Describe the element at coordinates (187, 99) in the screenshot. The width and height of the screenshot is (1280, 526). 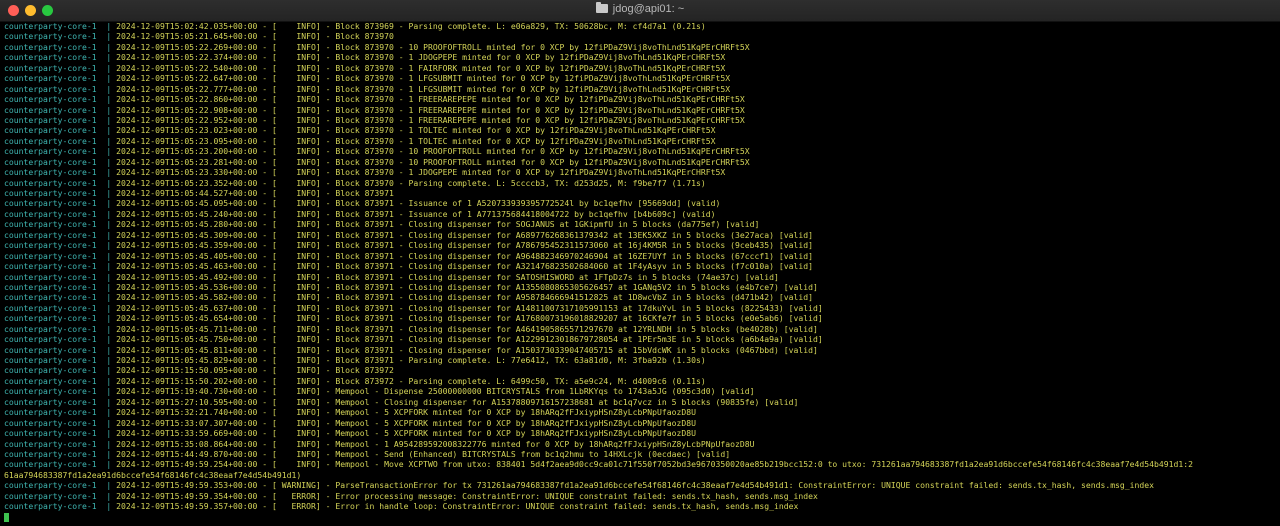
I see `log-timestamp: 2024-12-09T15:05:22.860+00:00` at that location.